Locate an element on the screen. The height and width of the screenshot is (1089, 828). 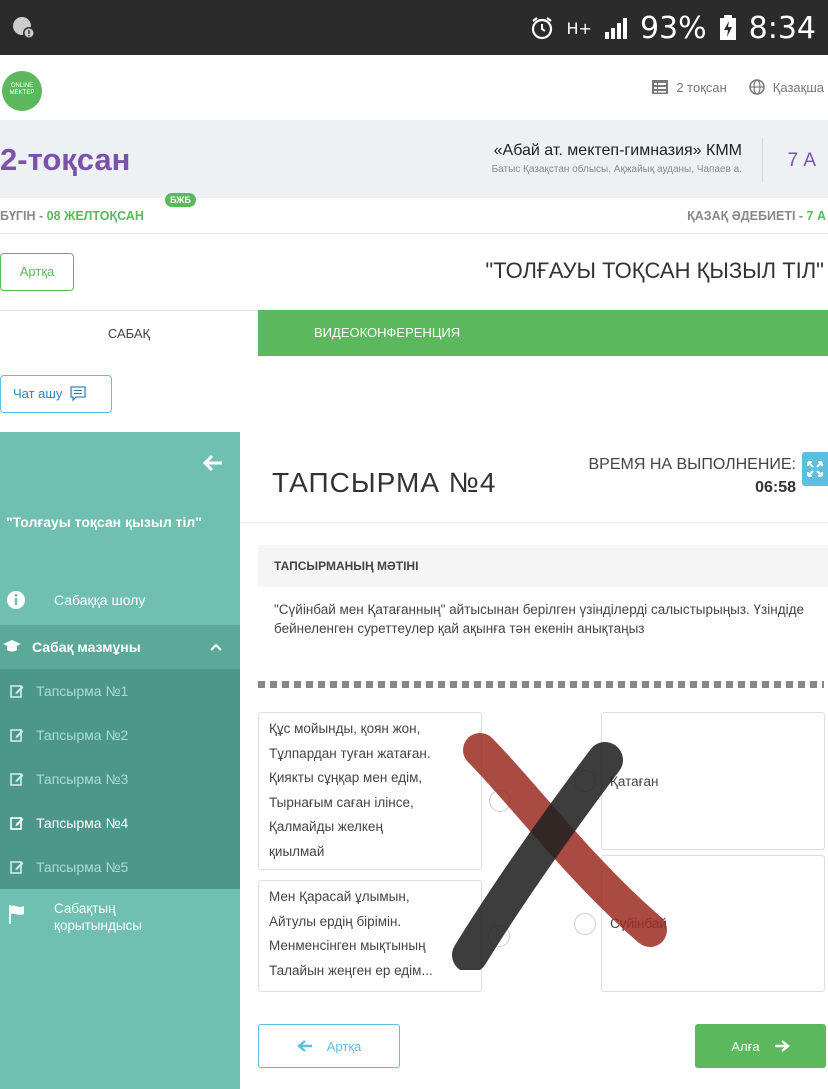
class-name: 7 А is located at coordinates (801, 160).